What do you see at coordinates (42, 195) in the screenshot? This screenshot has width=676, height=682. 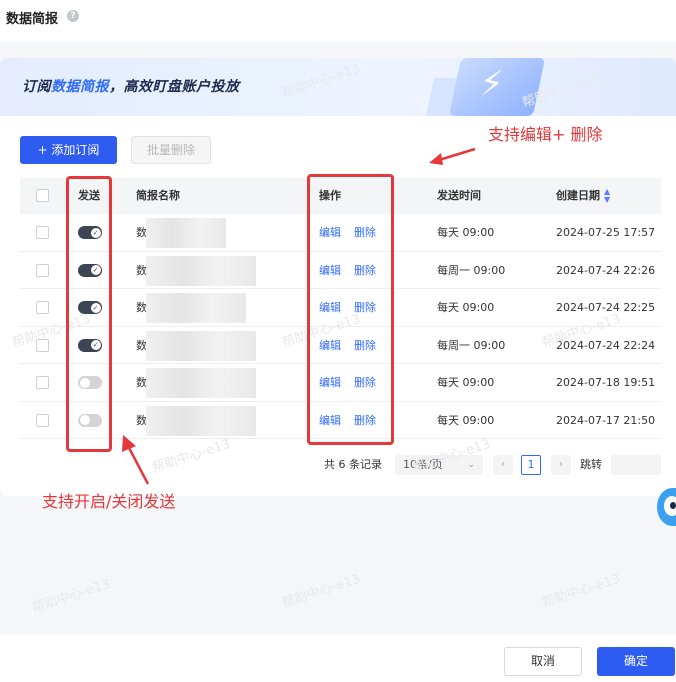 I see `select-all-checkbox` at bounding box center [42, 195].